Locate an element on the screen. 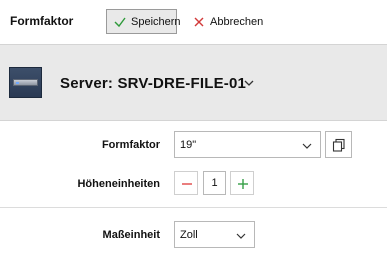  check-icon is located at coordinates (120, 22).